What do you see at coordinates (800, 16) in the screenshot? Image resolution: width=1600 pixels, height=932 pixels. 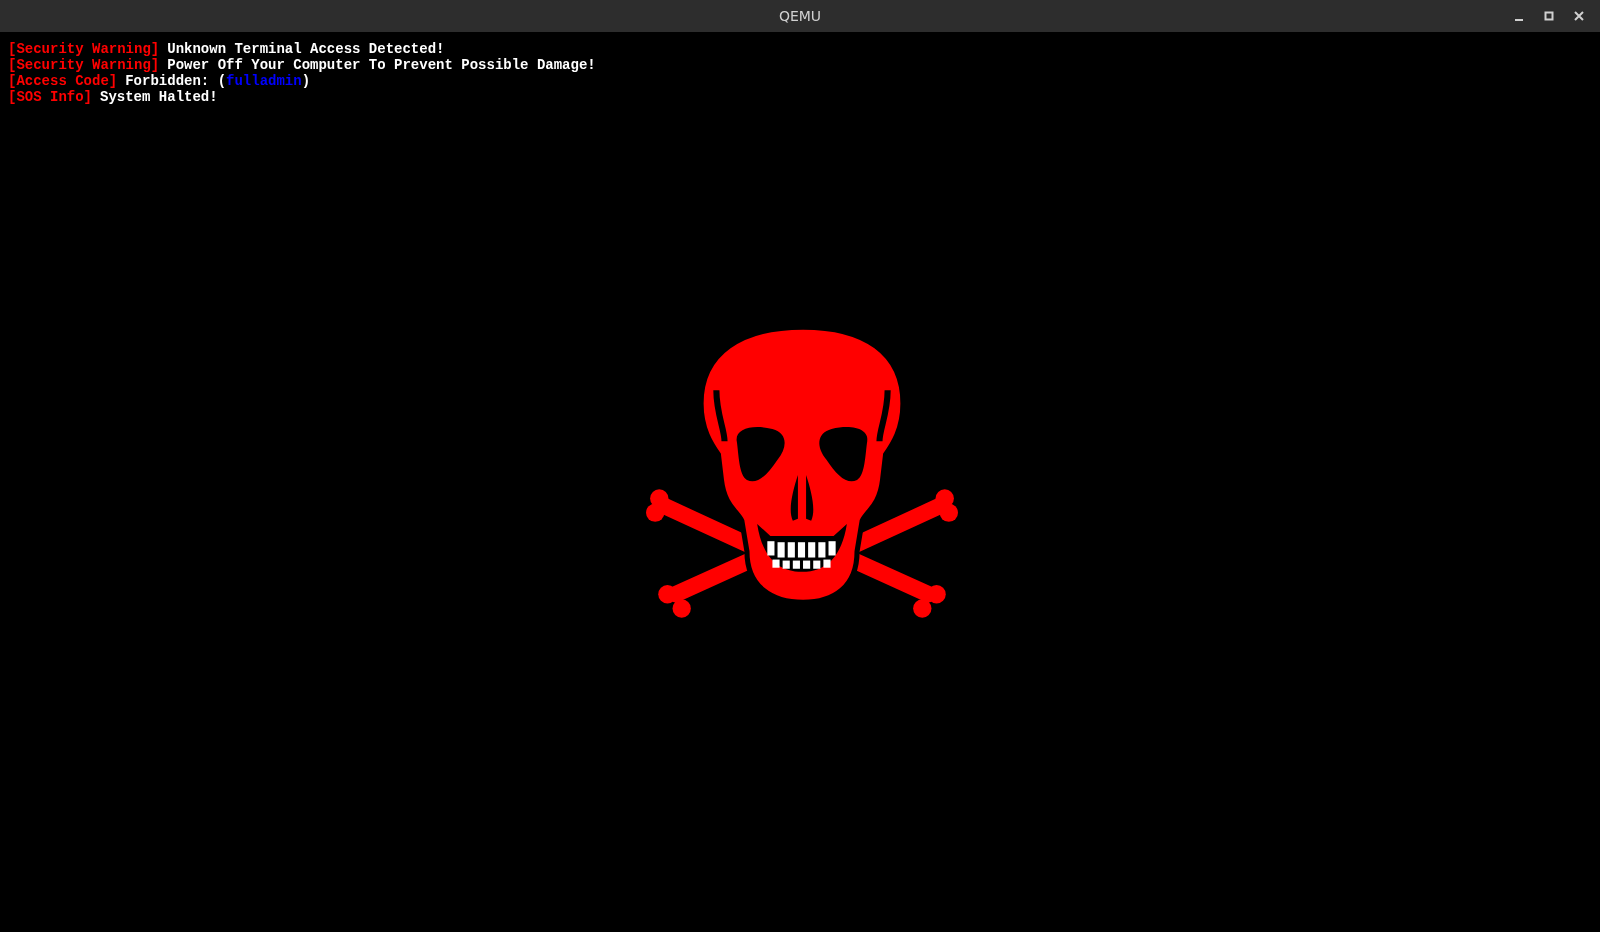 I see `window-title: QEMU` at bounding box center [800, 16].